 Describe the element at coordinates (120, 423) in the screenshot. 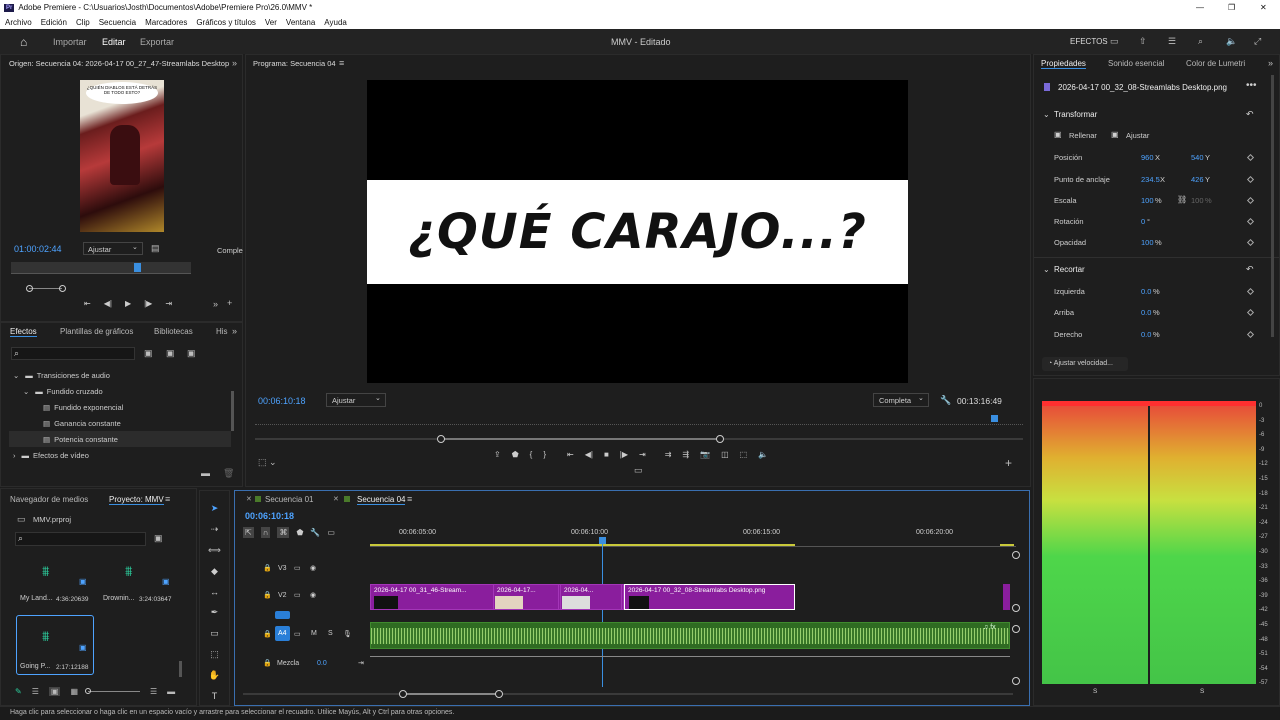

I see `tree-item-constant-gain: ▤ Ganancia constante` at that location.